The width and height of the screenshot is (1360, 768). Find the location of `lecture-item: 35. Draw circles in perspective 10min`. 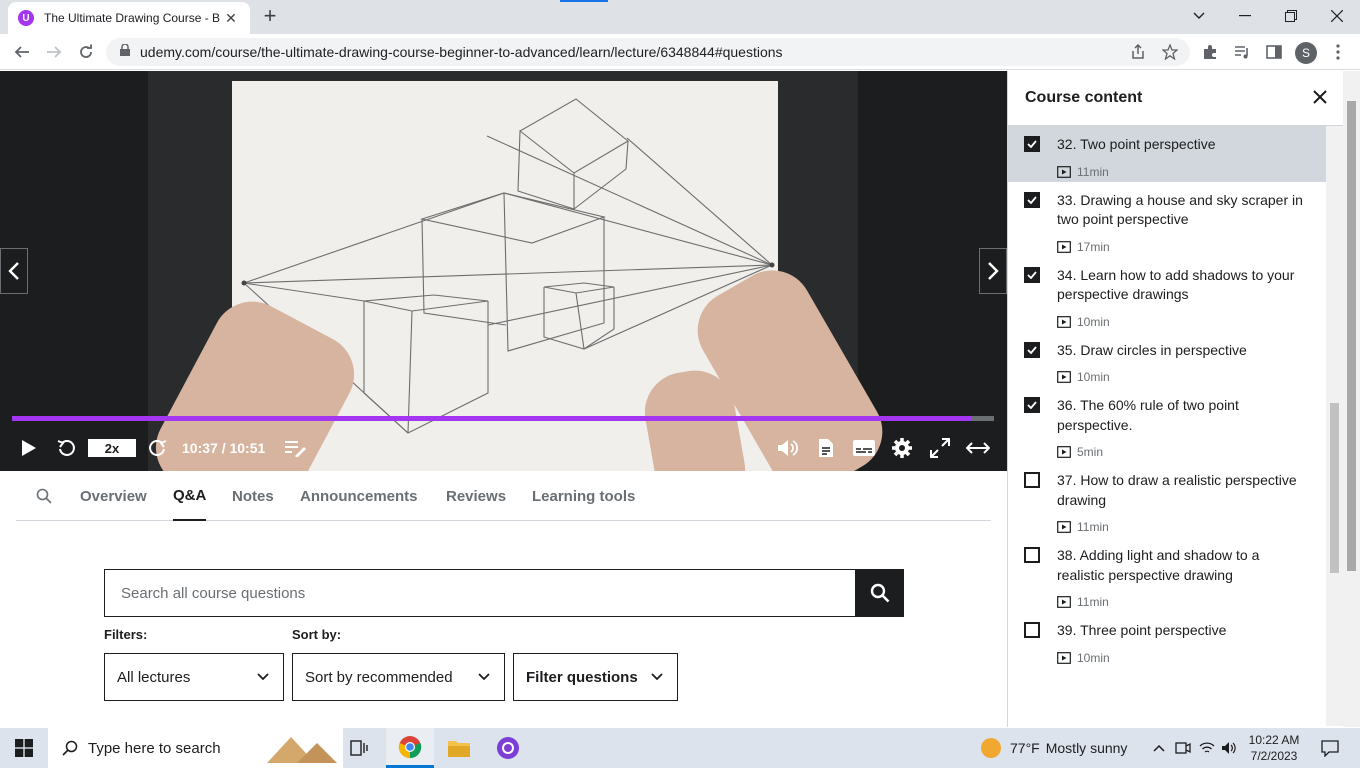

lecture-item: 35. Draw circles in perspective 10min is located at coordinates (1167, 360).